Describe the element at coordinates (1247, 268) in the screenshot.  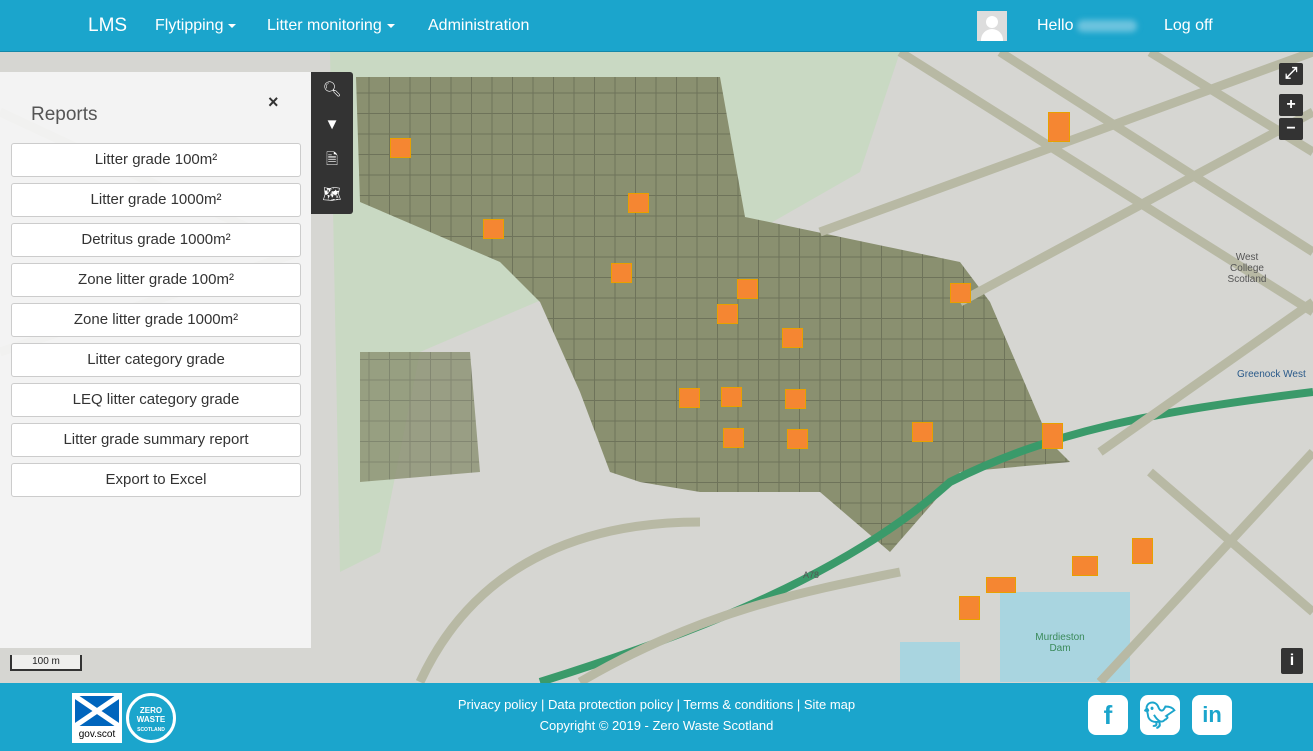
I see `map-label: West College Scotland` at that location.